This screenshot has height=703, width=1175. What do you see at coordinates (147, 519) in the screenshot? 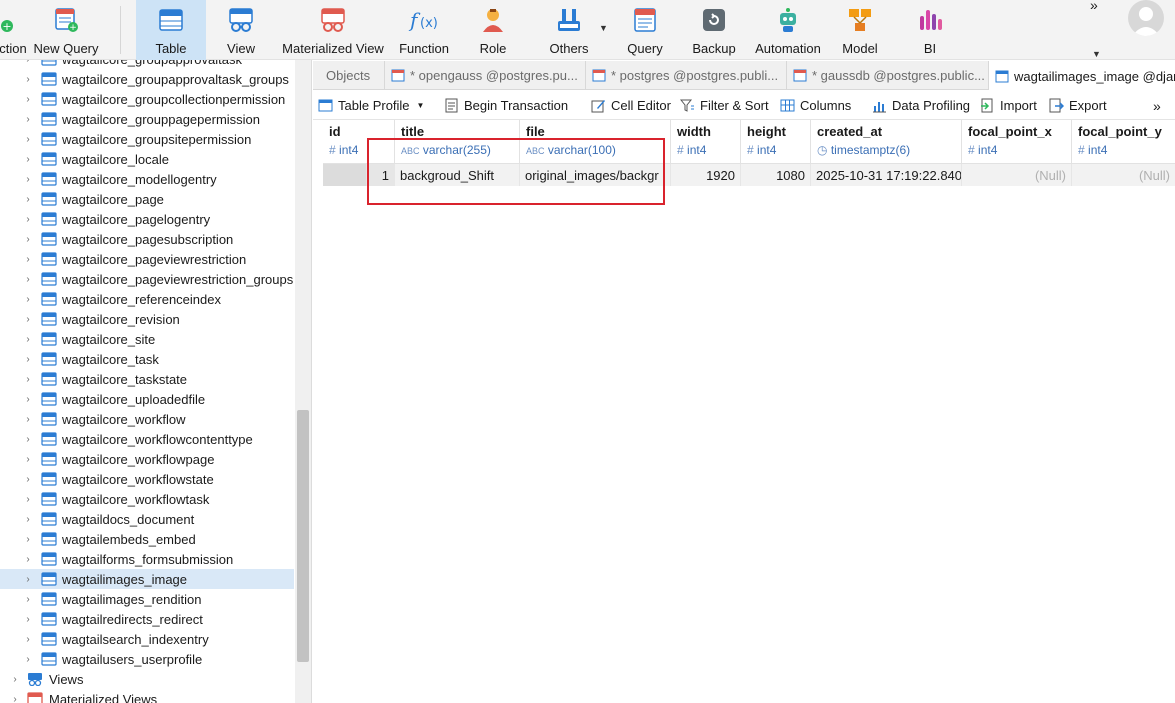
I see `tree-item: › wagtaildocs_document` at bounding box center [147, 519].